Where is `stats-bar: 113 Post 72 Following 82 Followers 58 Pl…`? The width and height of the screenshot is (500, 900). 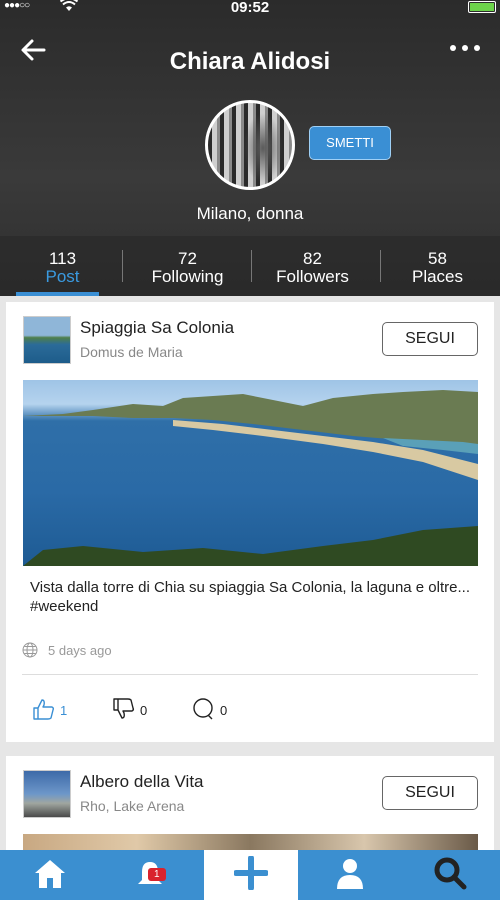 stats-bar: 113 Post 72 Following 82 Followers 58 Pl… is located at coordinates (250, 266).